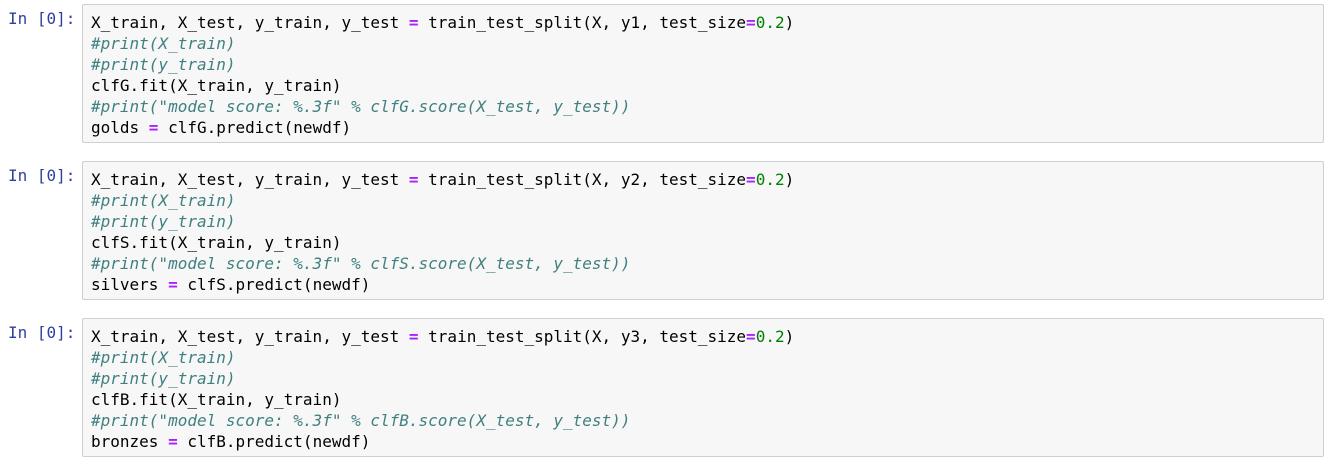  Describe the element at coordinates (582, 22) in the screenshot. I see `code-text: train_test_split(X, y1, test_size` at that location.